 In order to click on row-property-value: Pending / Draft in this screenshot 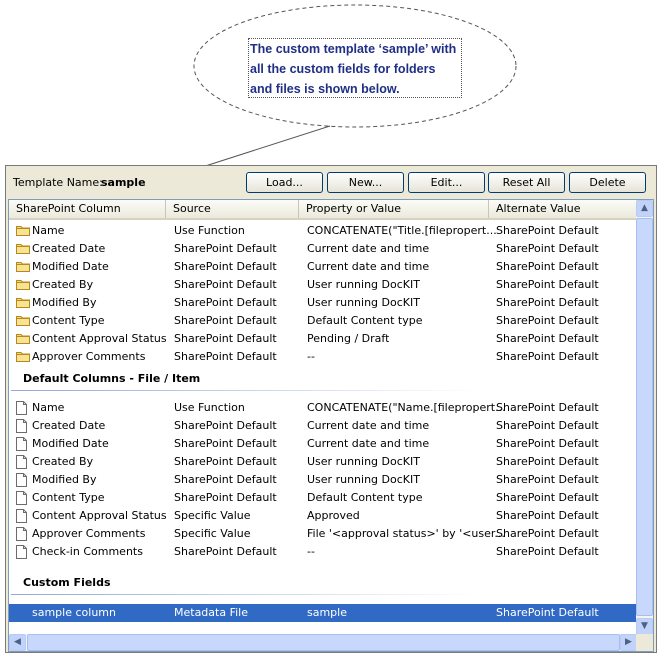, I will do `click(348, 338)`.